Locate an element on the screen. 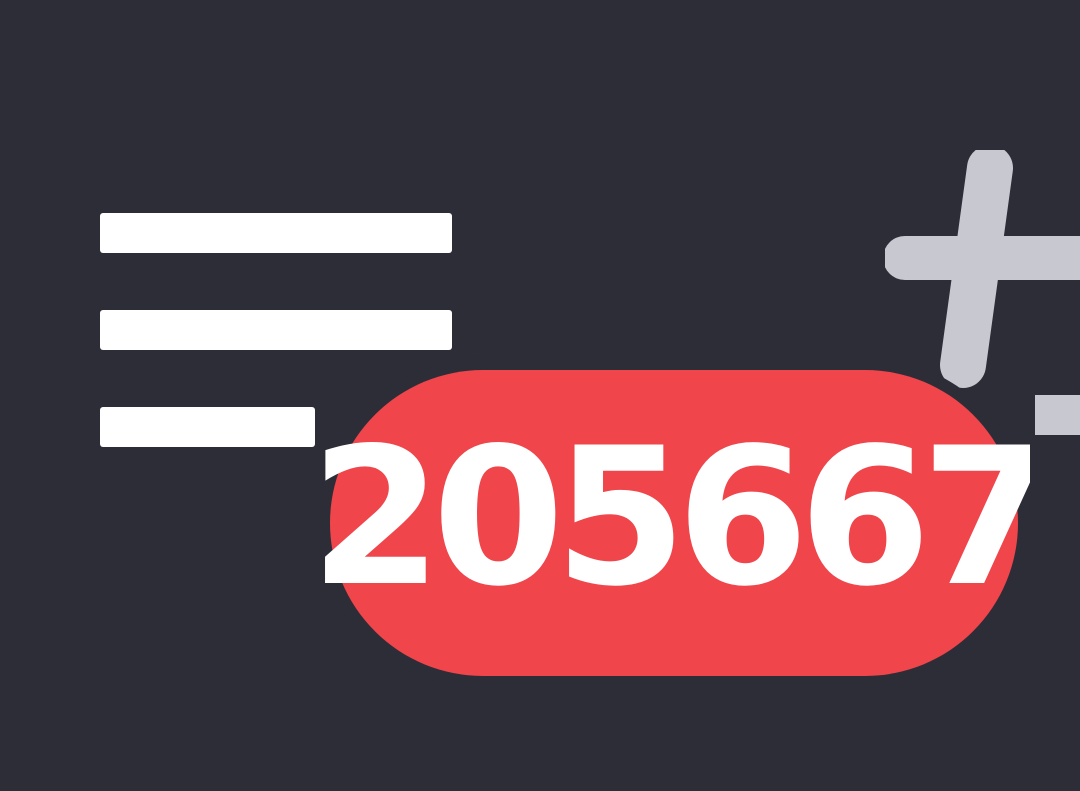 The image size is (1080, 791). menu-icon-bar-top is located at coordinates (276, 233).